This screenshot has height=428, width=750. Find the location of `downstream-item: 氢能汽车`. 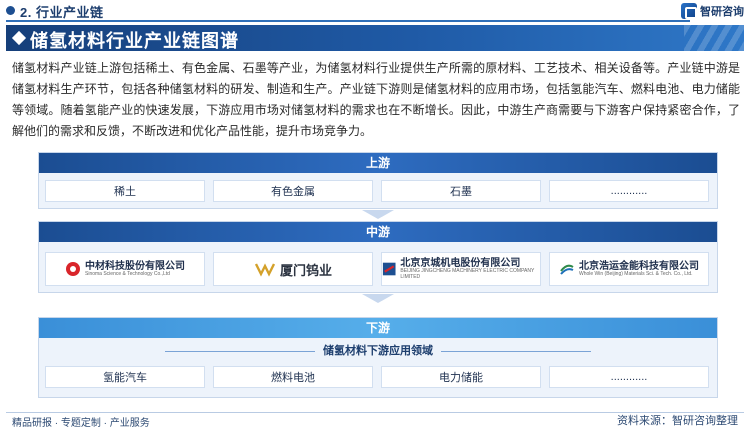

downstream-item: 氢能汽车 is located at coordinates (125, 377).